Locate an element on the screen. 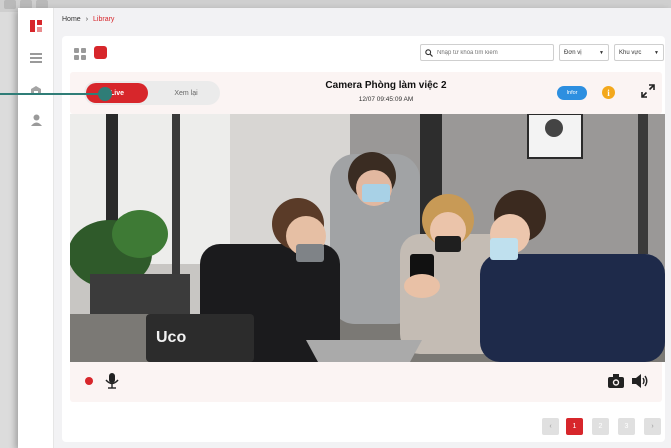  list-icon is located at coordinates (36, 58).